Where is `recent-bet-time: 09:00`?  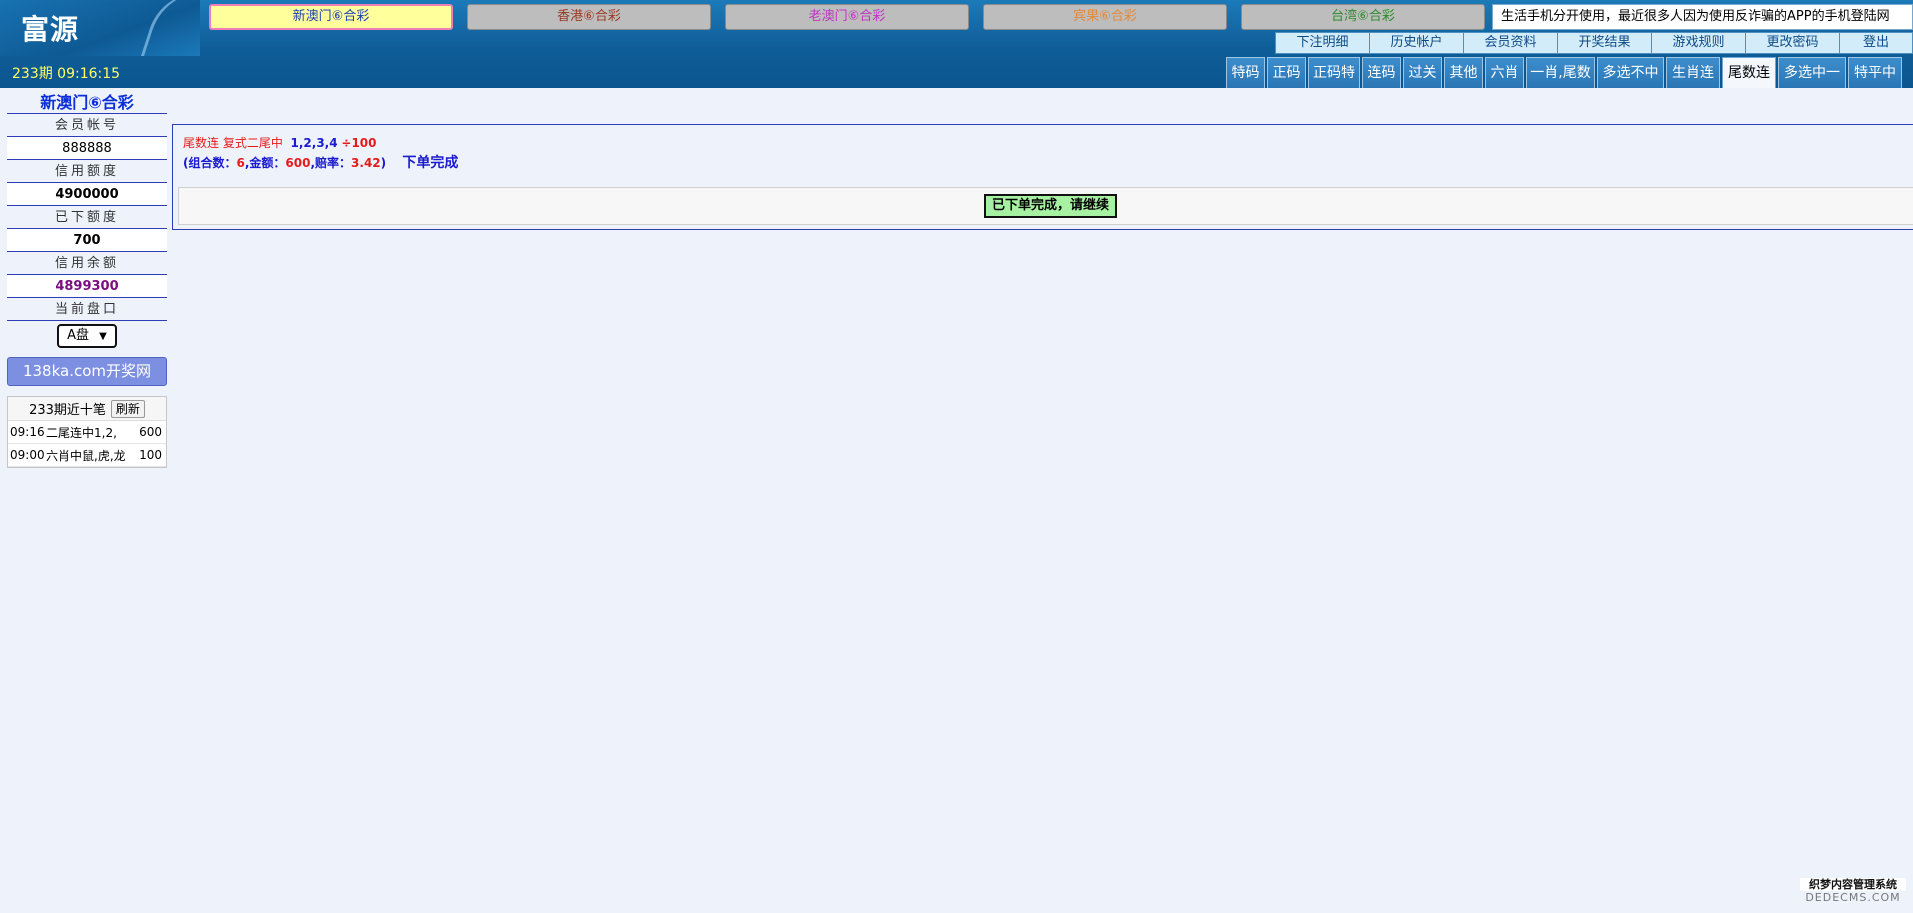
recent-bet-time: 09:00 is located at coordinates (27, 455).